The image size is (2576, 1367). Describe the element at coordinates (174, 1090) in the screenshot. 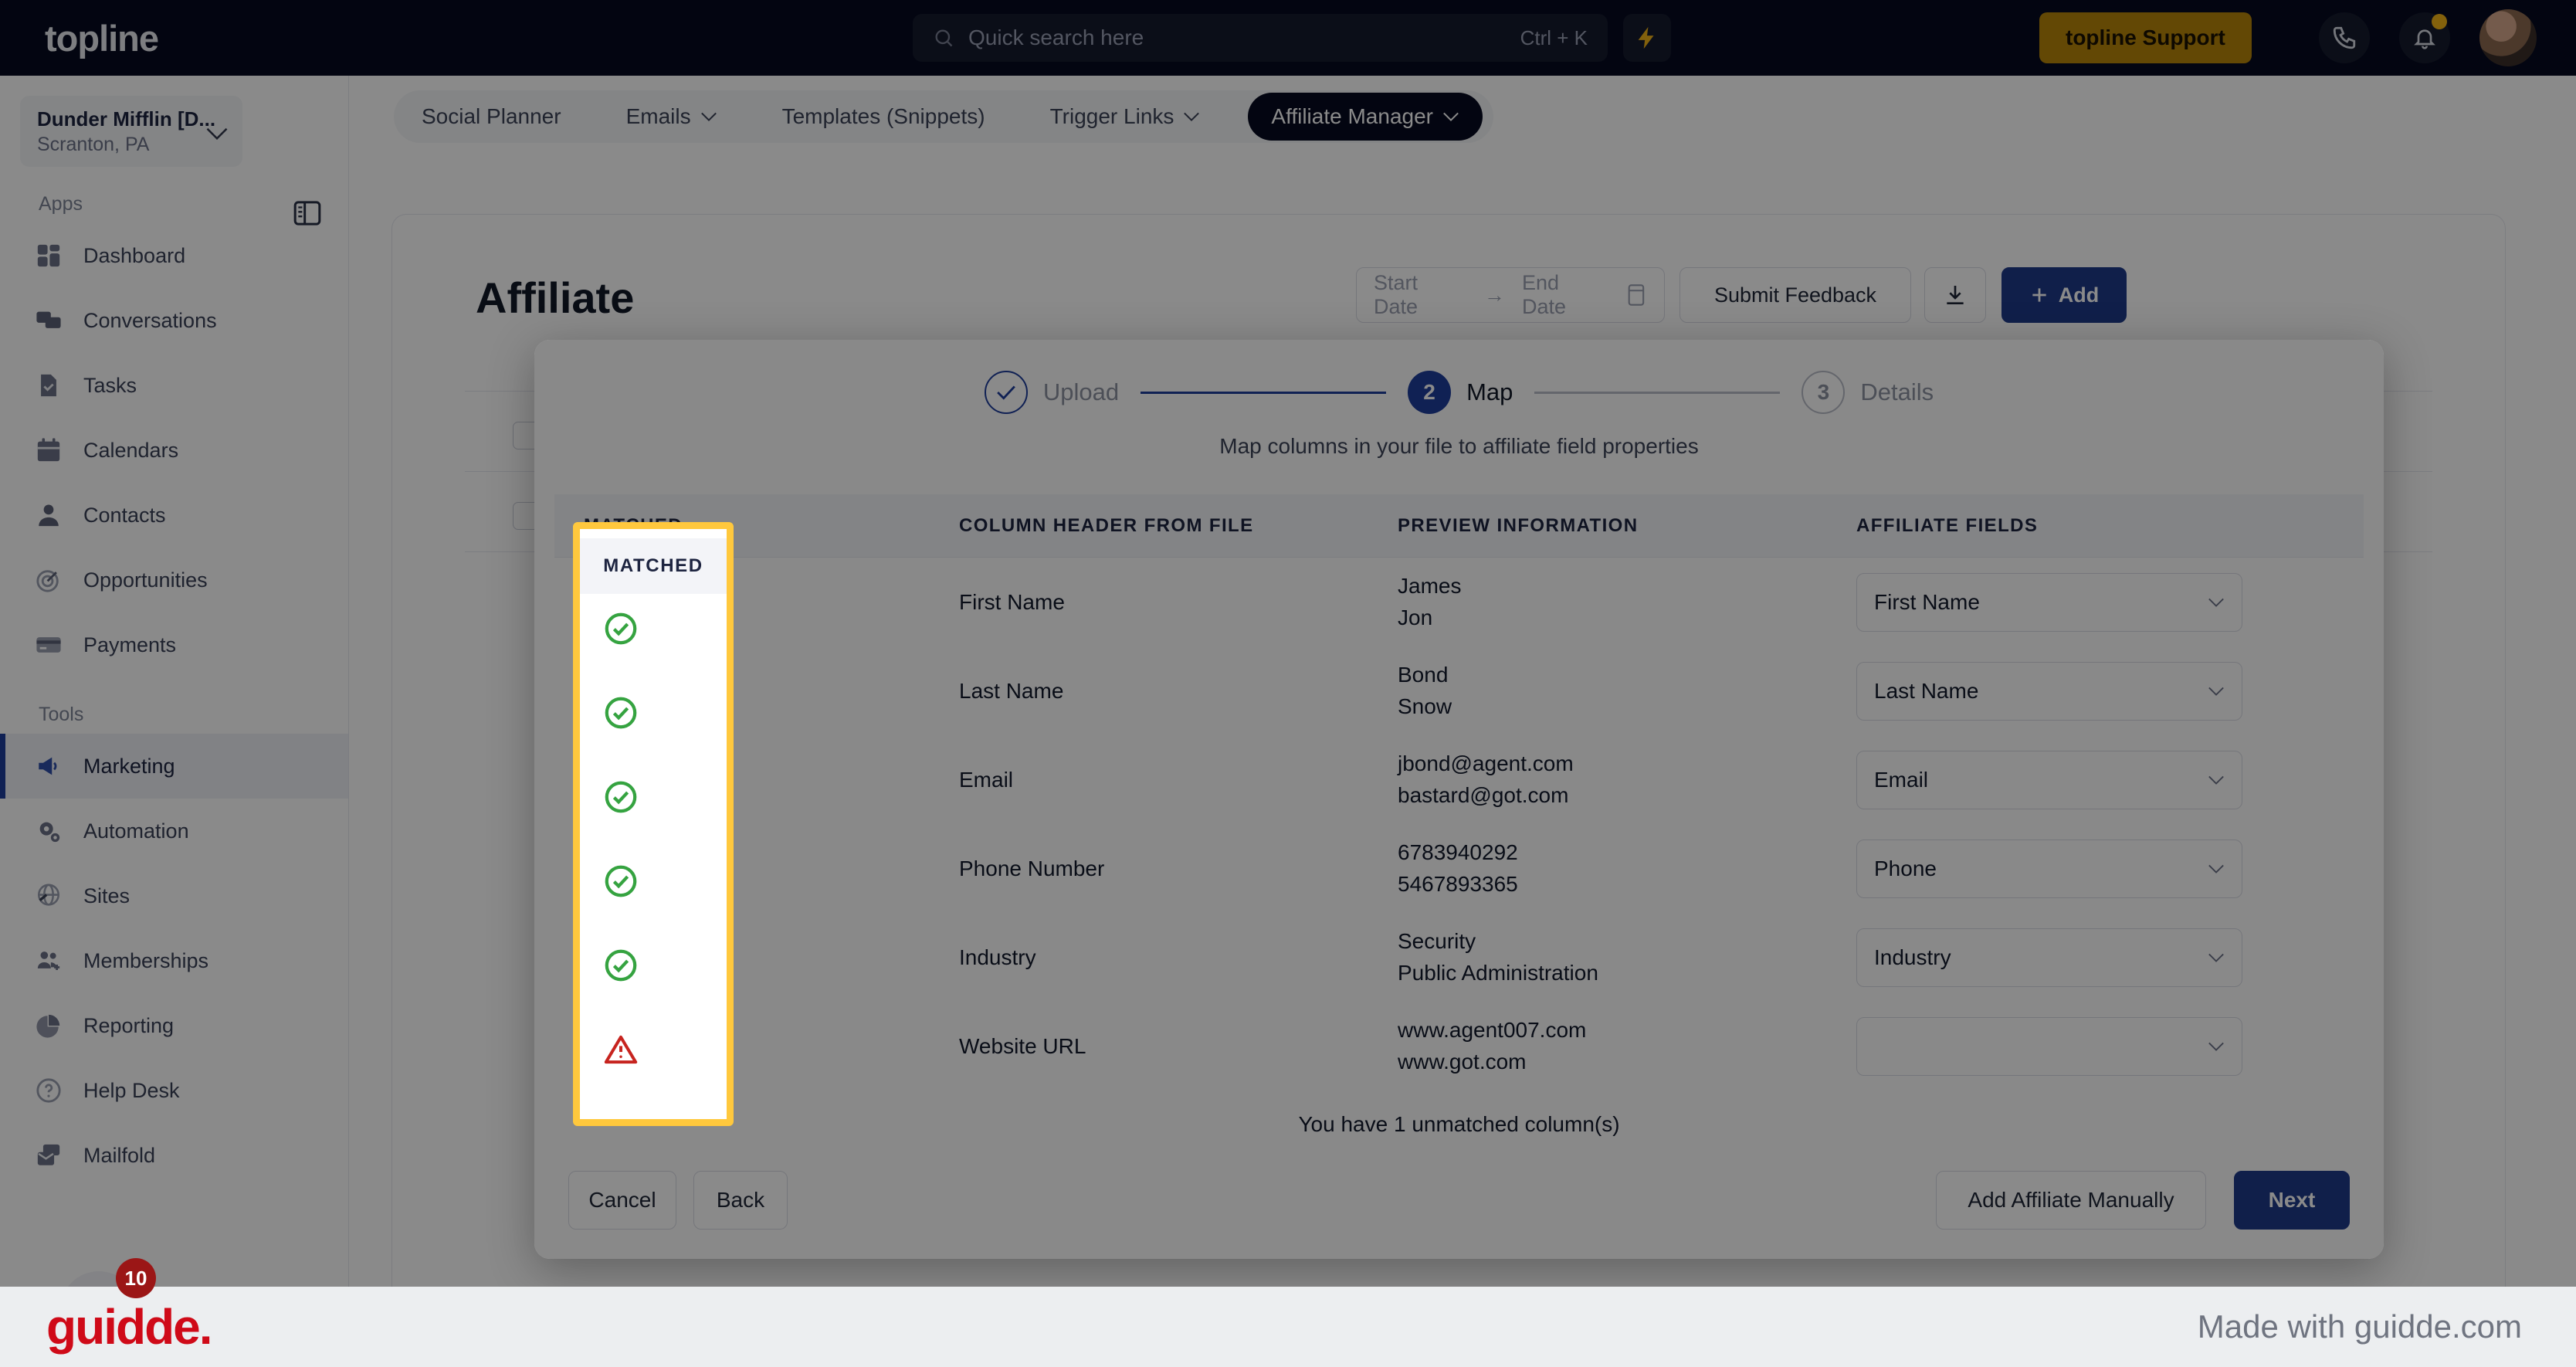

I see `sidebar-item-help-desk: Help Desk` at that location.